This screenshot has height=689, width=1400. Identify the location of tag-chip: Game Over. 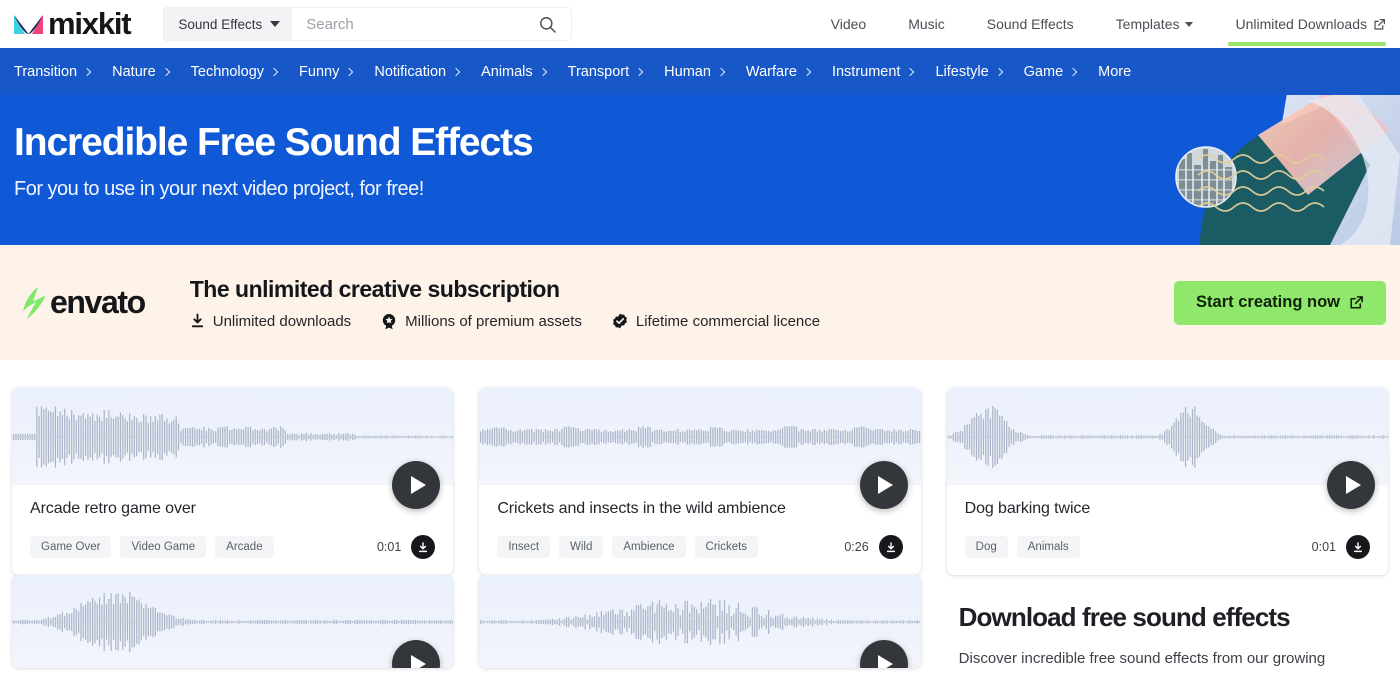
(71, 547).